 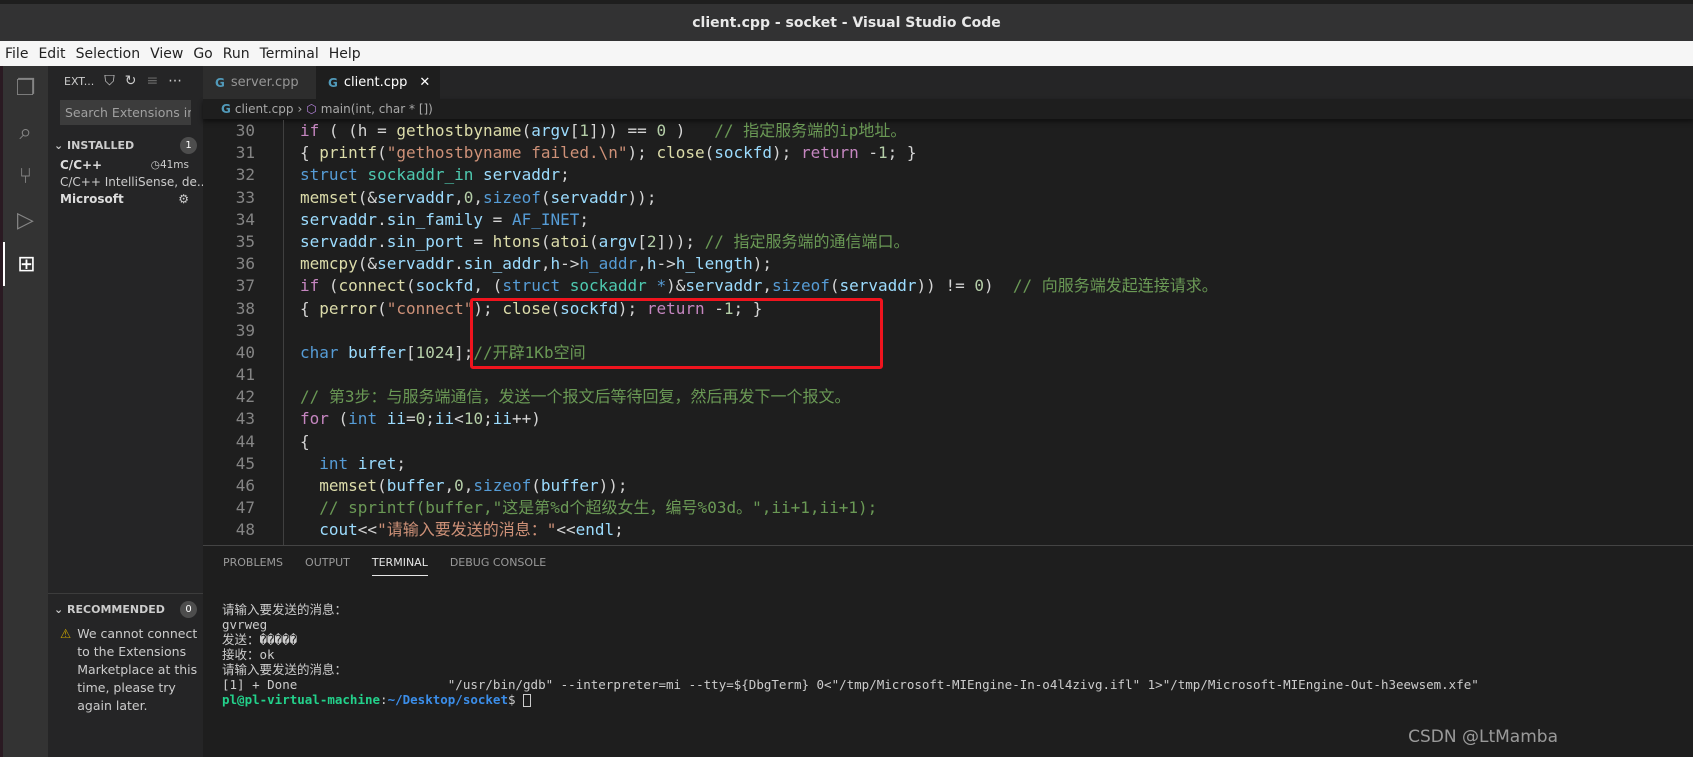 I want to click on code-token: {, so click(x=310, y=153).